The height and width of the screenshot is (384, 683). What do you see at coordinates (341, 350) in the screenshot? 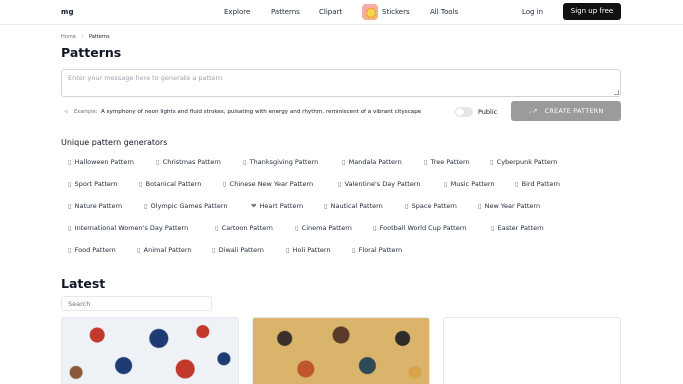
I see `pattern-card-vintage` at bounding box center [341, 350].